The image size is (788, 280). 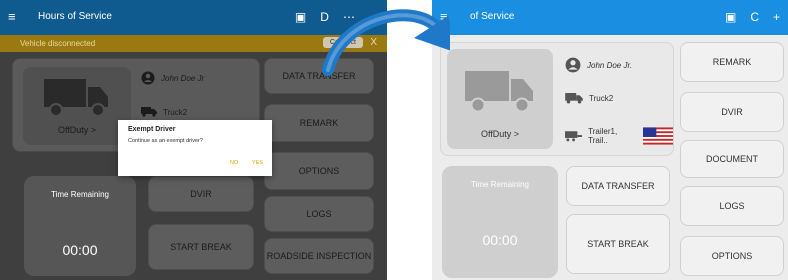 I want to click on app-bar: ≡ of Service ▣ C +, so click(x=610, y=17).